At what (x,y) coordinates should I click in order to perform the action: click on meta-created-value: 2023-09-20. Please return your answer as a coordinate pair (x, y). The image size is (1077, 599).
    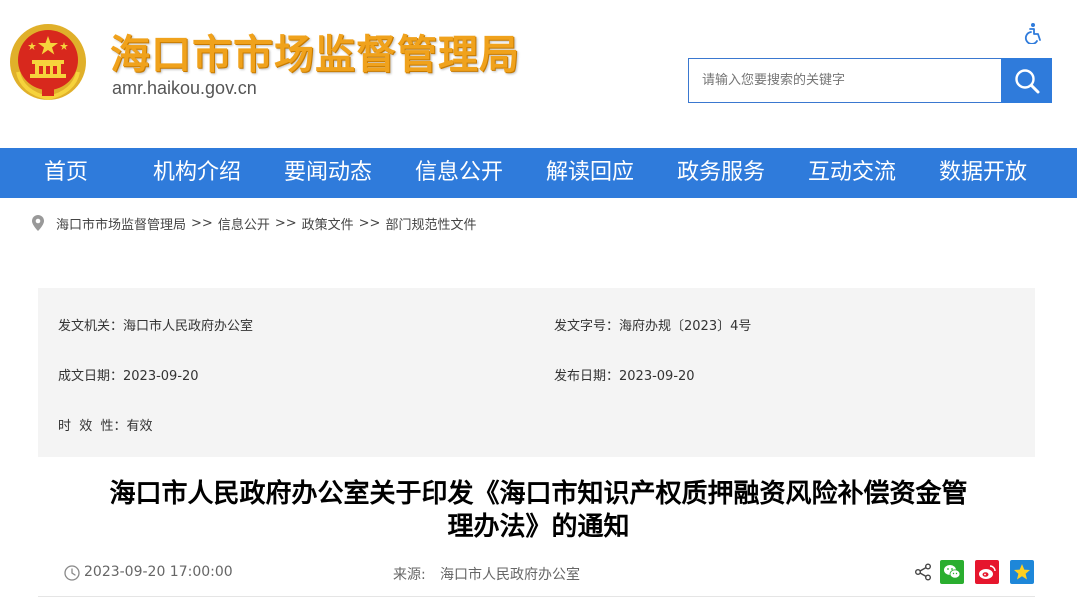
    Looking at the image, I should click on (161, 376).